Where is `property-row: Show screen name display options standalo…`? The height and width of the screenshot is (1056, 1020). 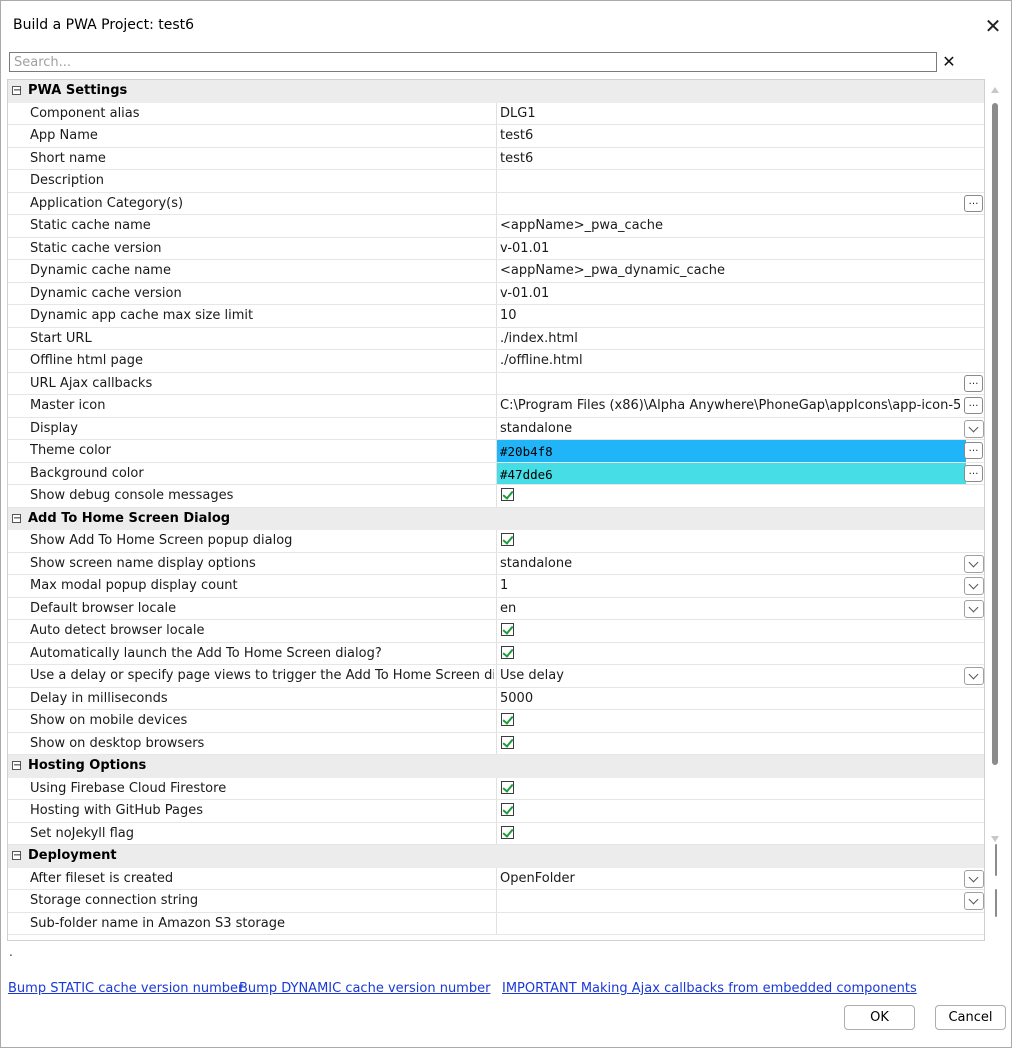 property-row: Show screen name display options standalo… is located at coordinates (496, 563).